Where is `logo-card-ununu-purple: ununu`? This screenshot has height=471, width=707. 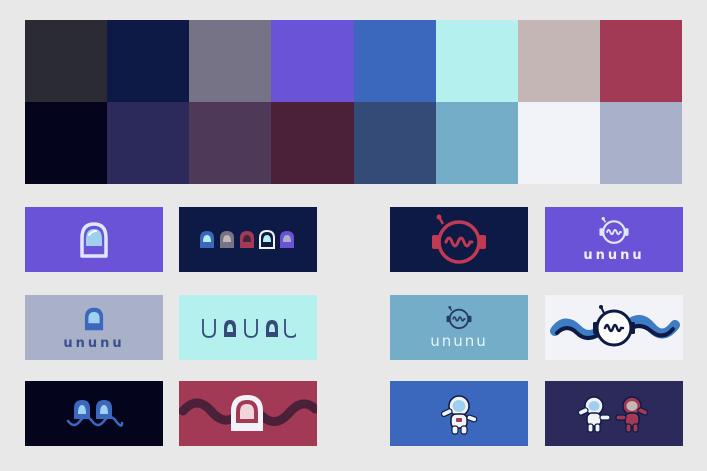
logo-card-ununu-purple: ununu is located at coordinates (614, 239).